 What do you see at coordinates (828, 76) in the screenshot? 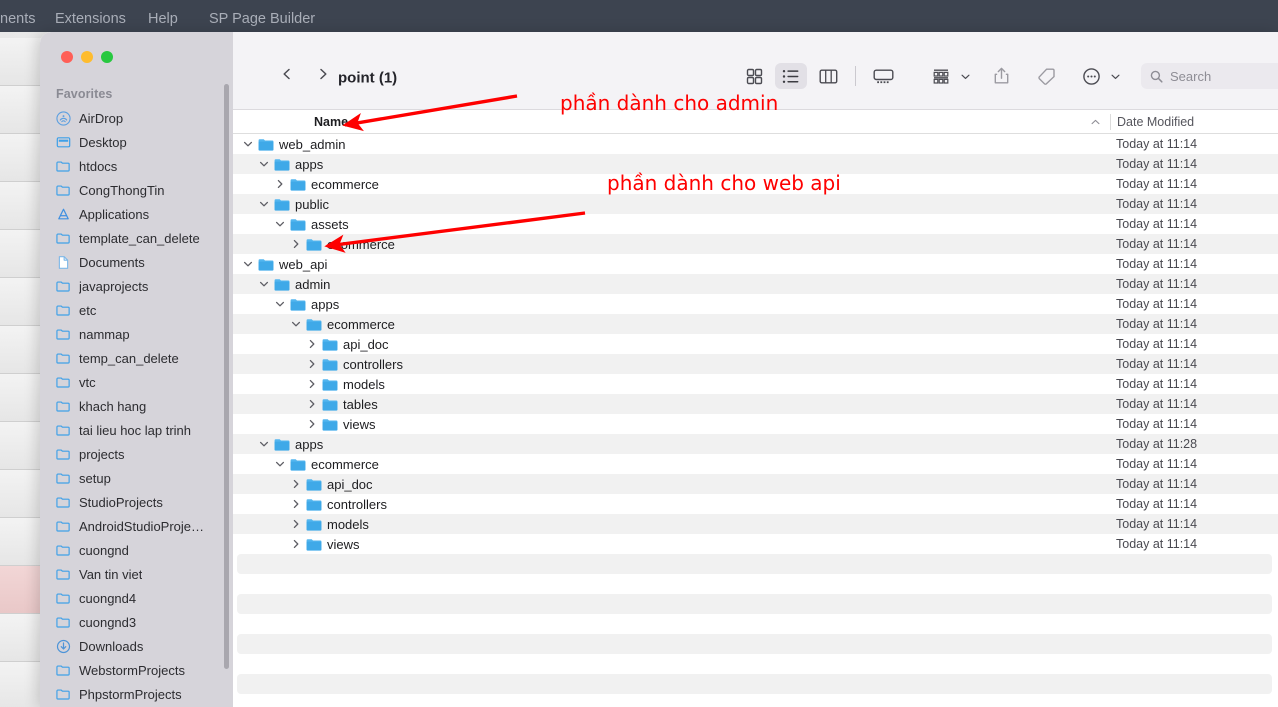
I see `column-view-button` at bounding box center [828, 76].